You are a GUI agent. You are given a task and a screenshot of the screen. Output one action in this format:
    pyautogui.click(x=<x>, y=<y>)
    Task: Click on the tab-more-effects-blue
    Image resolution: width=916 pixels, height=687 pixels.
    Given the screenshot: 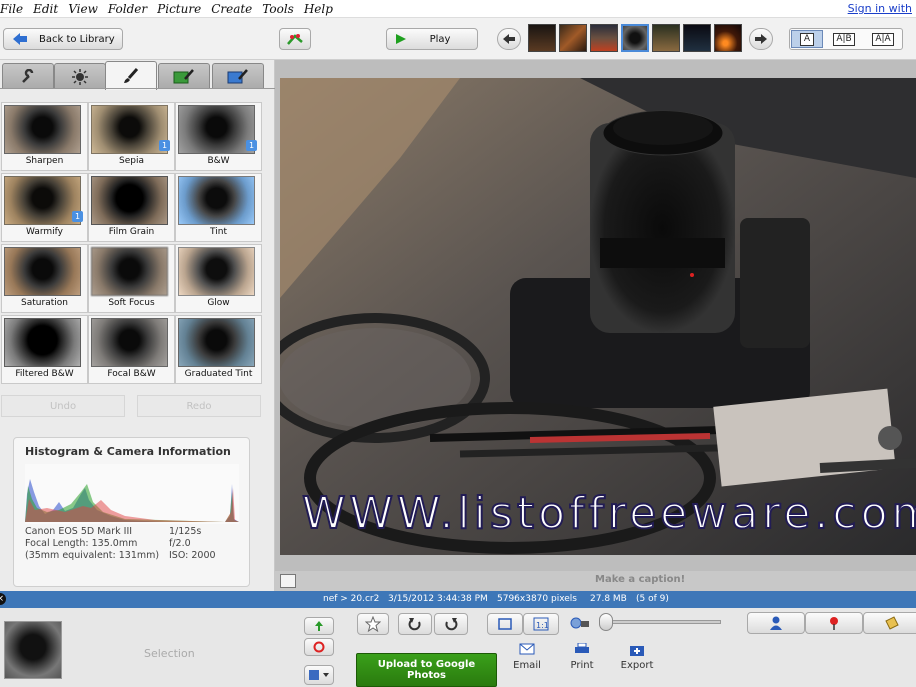 What is the action you would take?
    pyautogui.click(x=238, y=76)
    